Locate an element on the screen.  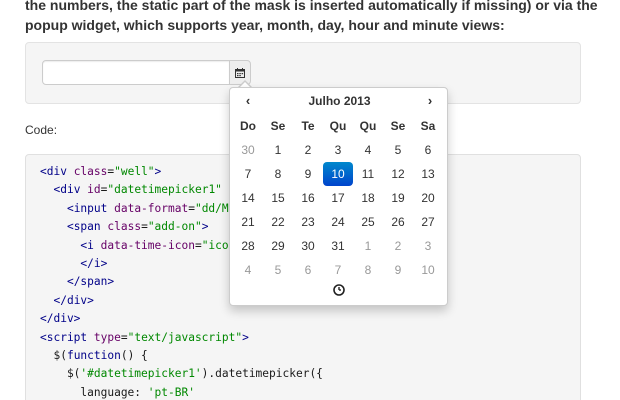
next-month-button: › is located at coordinates (430, 101).